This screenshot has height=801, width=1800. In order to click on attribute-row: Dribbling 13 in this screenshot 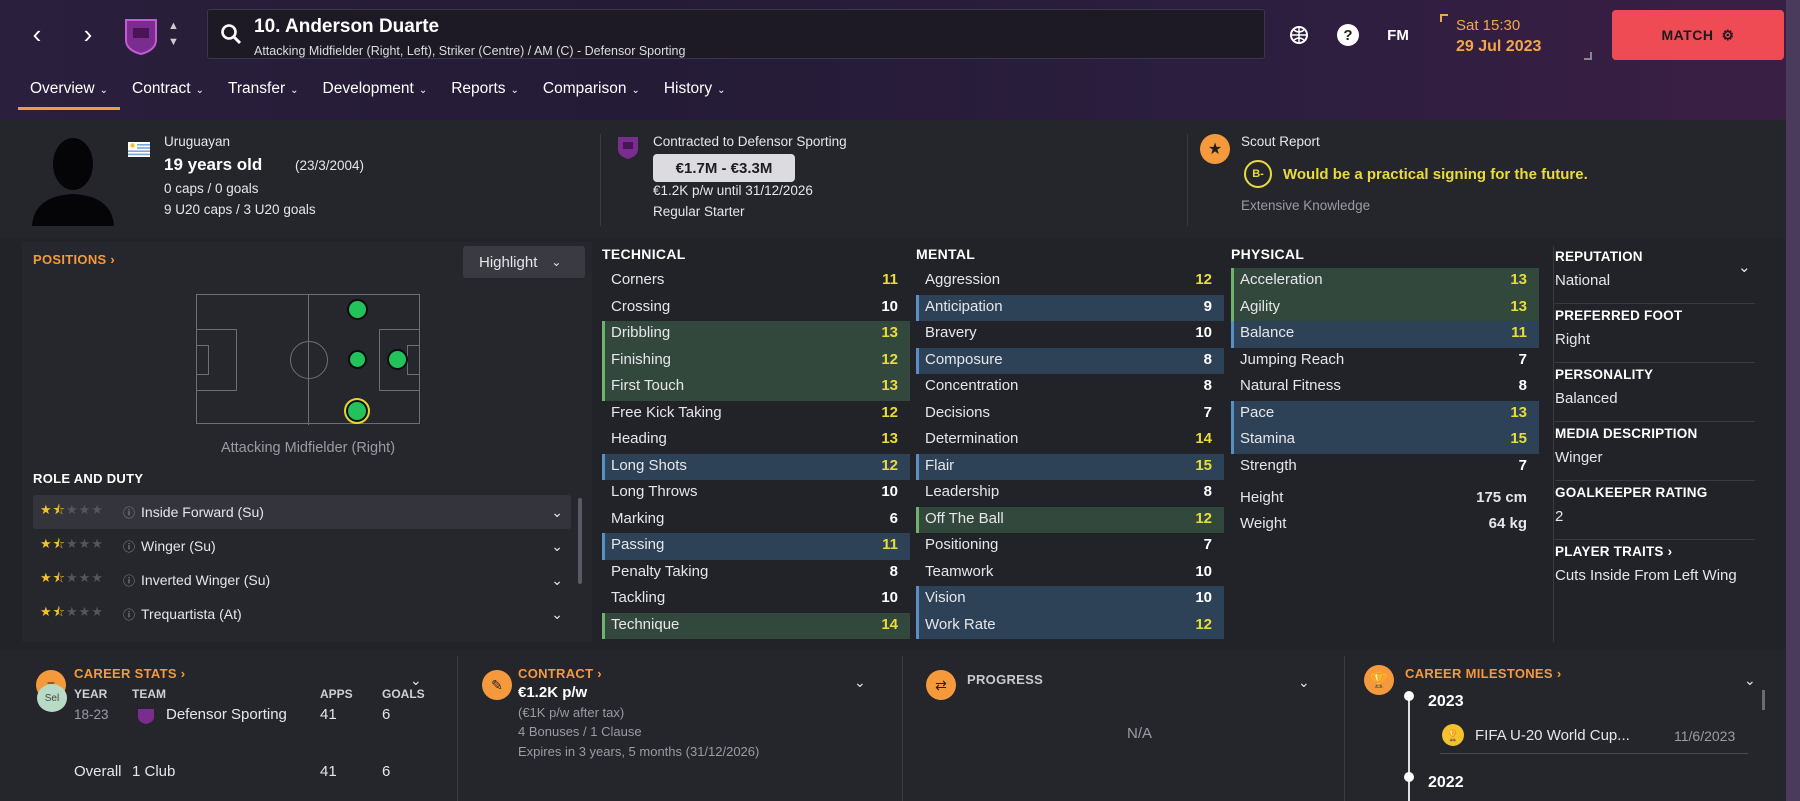, I will do `click(756, 334)`.